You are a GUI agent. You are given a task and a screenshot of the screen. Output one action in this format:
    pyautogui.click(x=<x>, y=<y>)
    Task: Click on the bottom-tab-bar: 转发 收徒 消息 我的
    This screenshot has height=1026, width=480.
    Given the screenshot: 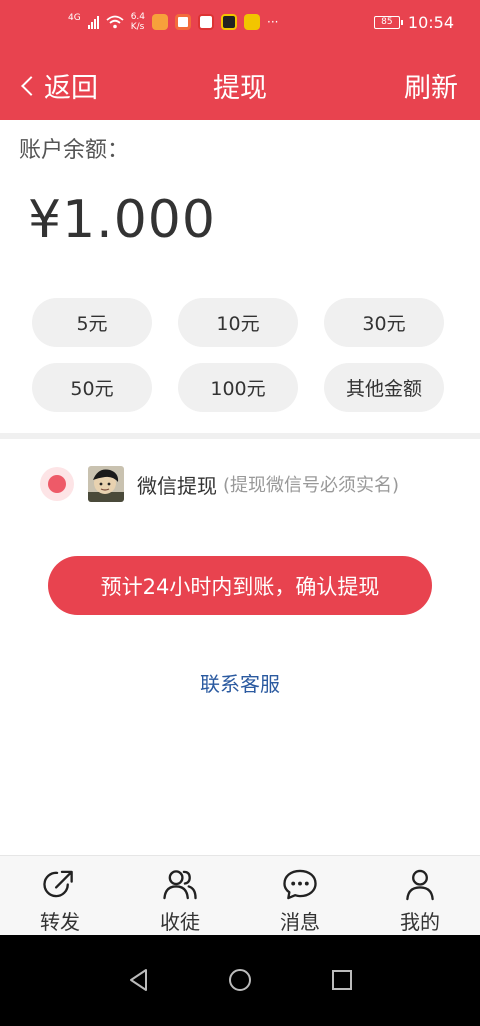 What is the action you would take?
    pyautogui.click(x=240, y=895)
    